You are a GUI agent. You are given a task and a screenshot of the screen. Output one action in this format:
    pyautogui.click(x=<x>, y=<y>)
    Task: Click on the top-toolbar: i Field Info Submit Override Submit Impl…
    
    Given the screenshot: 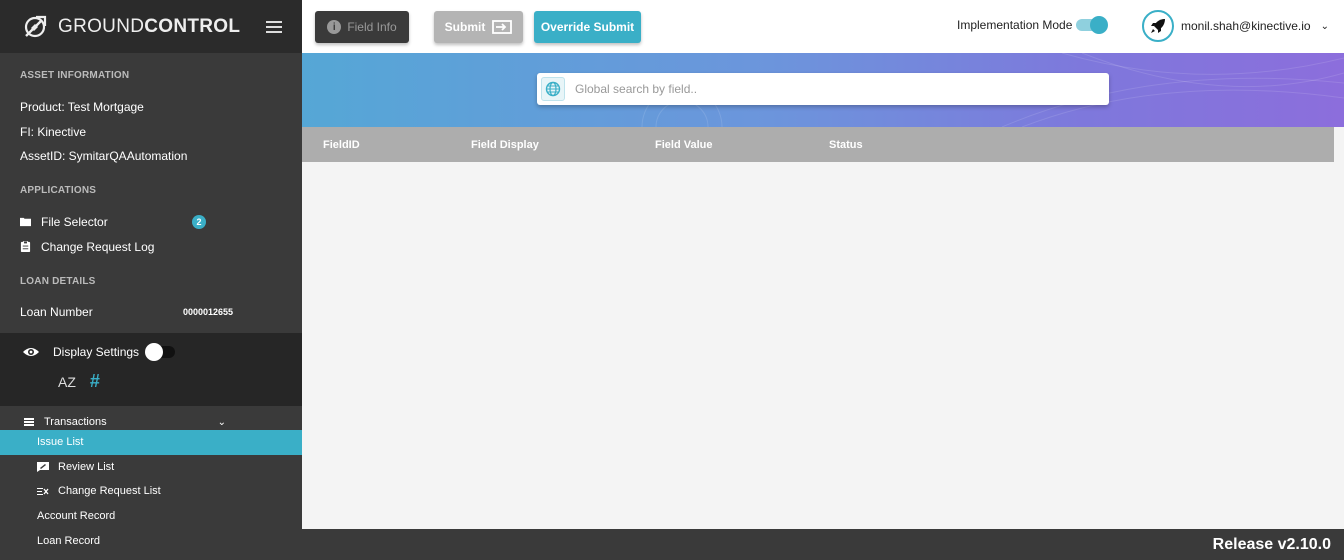 What is the action you would take?
    pyautogui.click(x=823, y=26)
    